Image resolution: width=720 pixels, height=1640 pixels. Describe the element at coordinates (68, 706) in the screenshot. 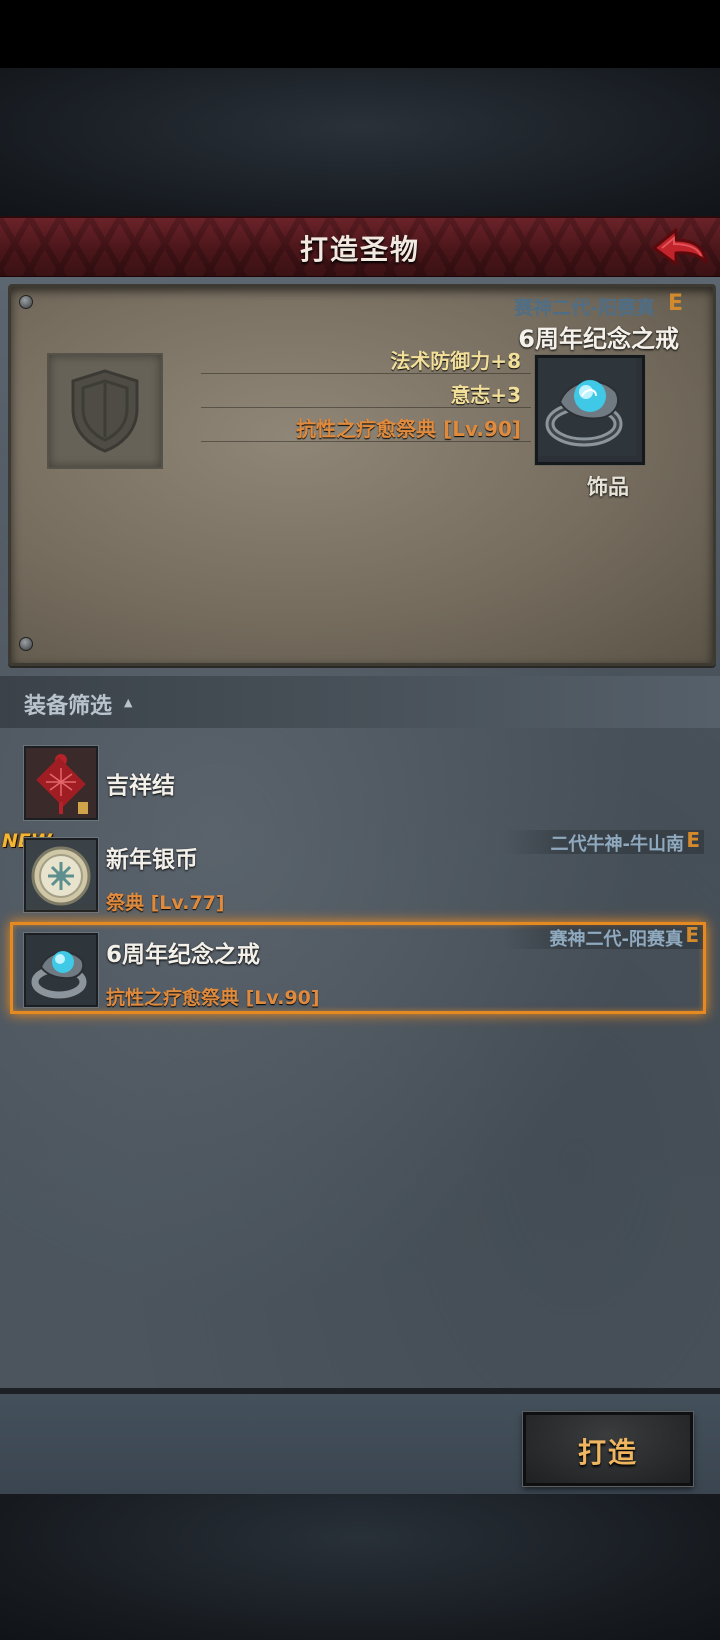

I see `filter-label: 装备筛选` at that location.